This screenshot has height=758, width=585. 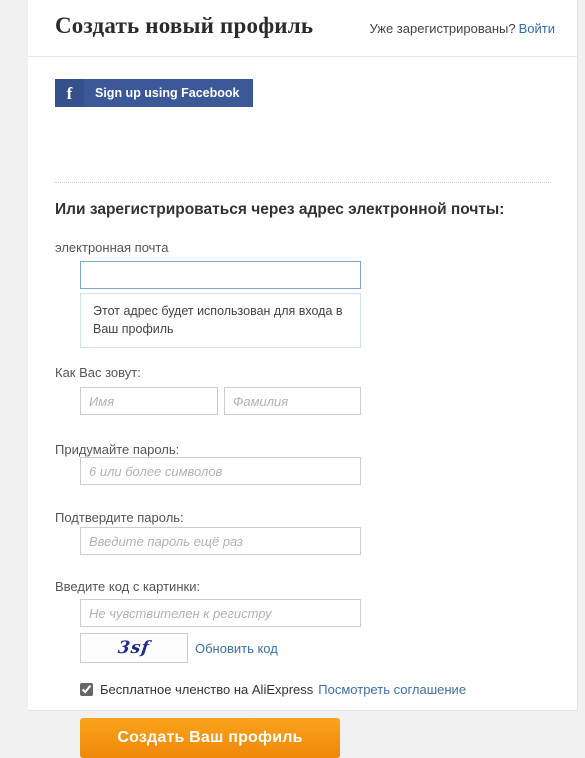 What do you see at coordinates (303, 182) in the screenshot?
I see `section-divider` at bounding box center [303, 182].